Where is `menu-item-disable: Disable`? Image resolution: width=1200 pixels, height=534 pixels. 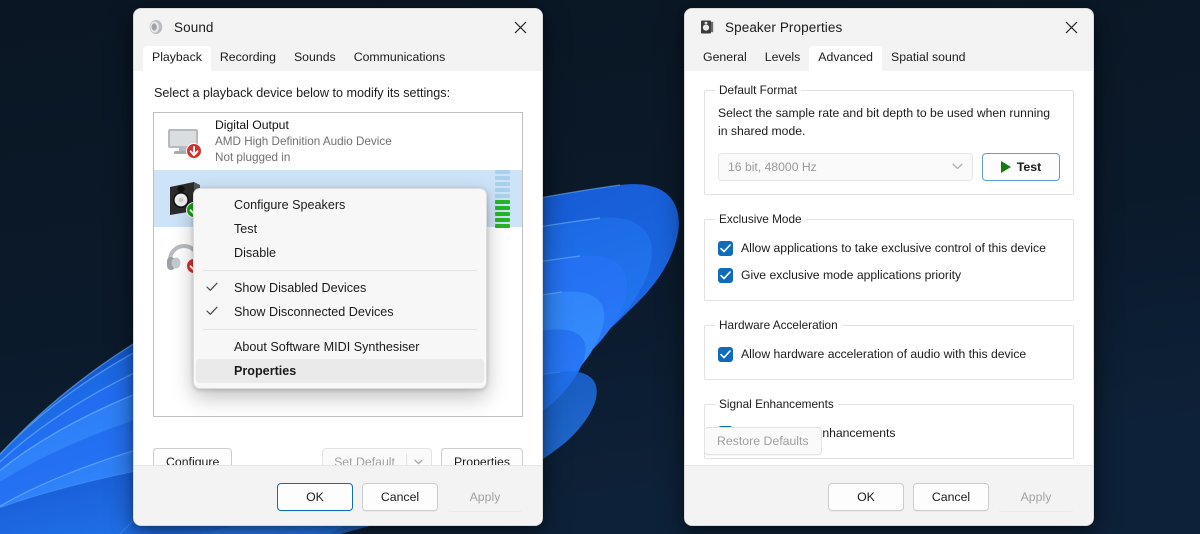 menu-item-disable: Disable is located at coordinates (340, 253).